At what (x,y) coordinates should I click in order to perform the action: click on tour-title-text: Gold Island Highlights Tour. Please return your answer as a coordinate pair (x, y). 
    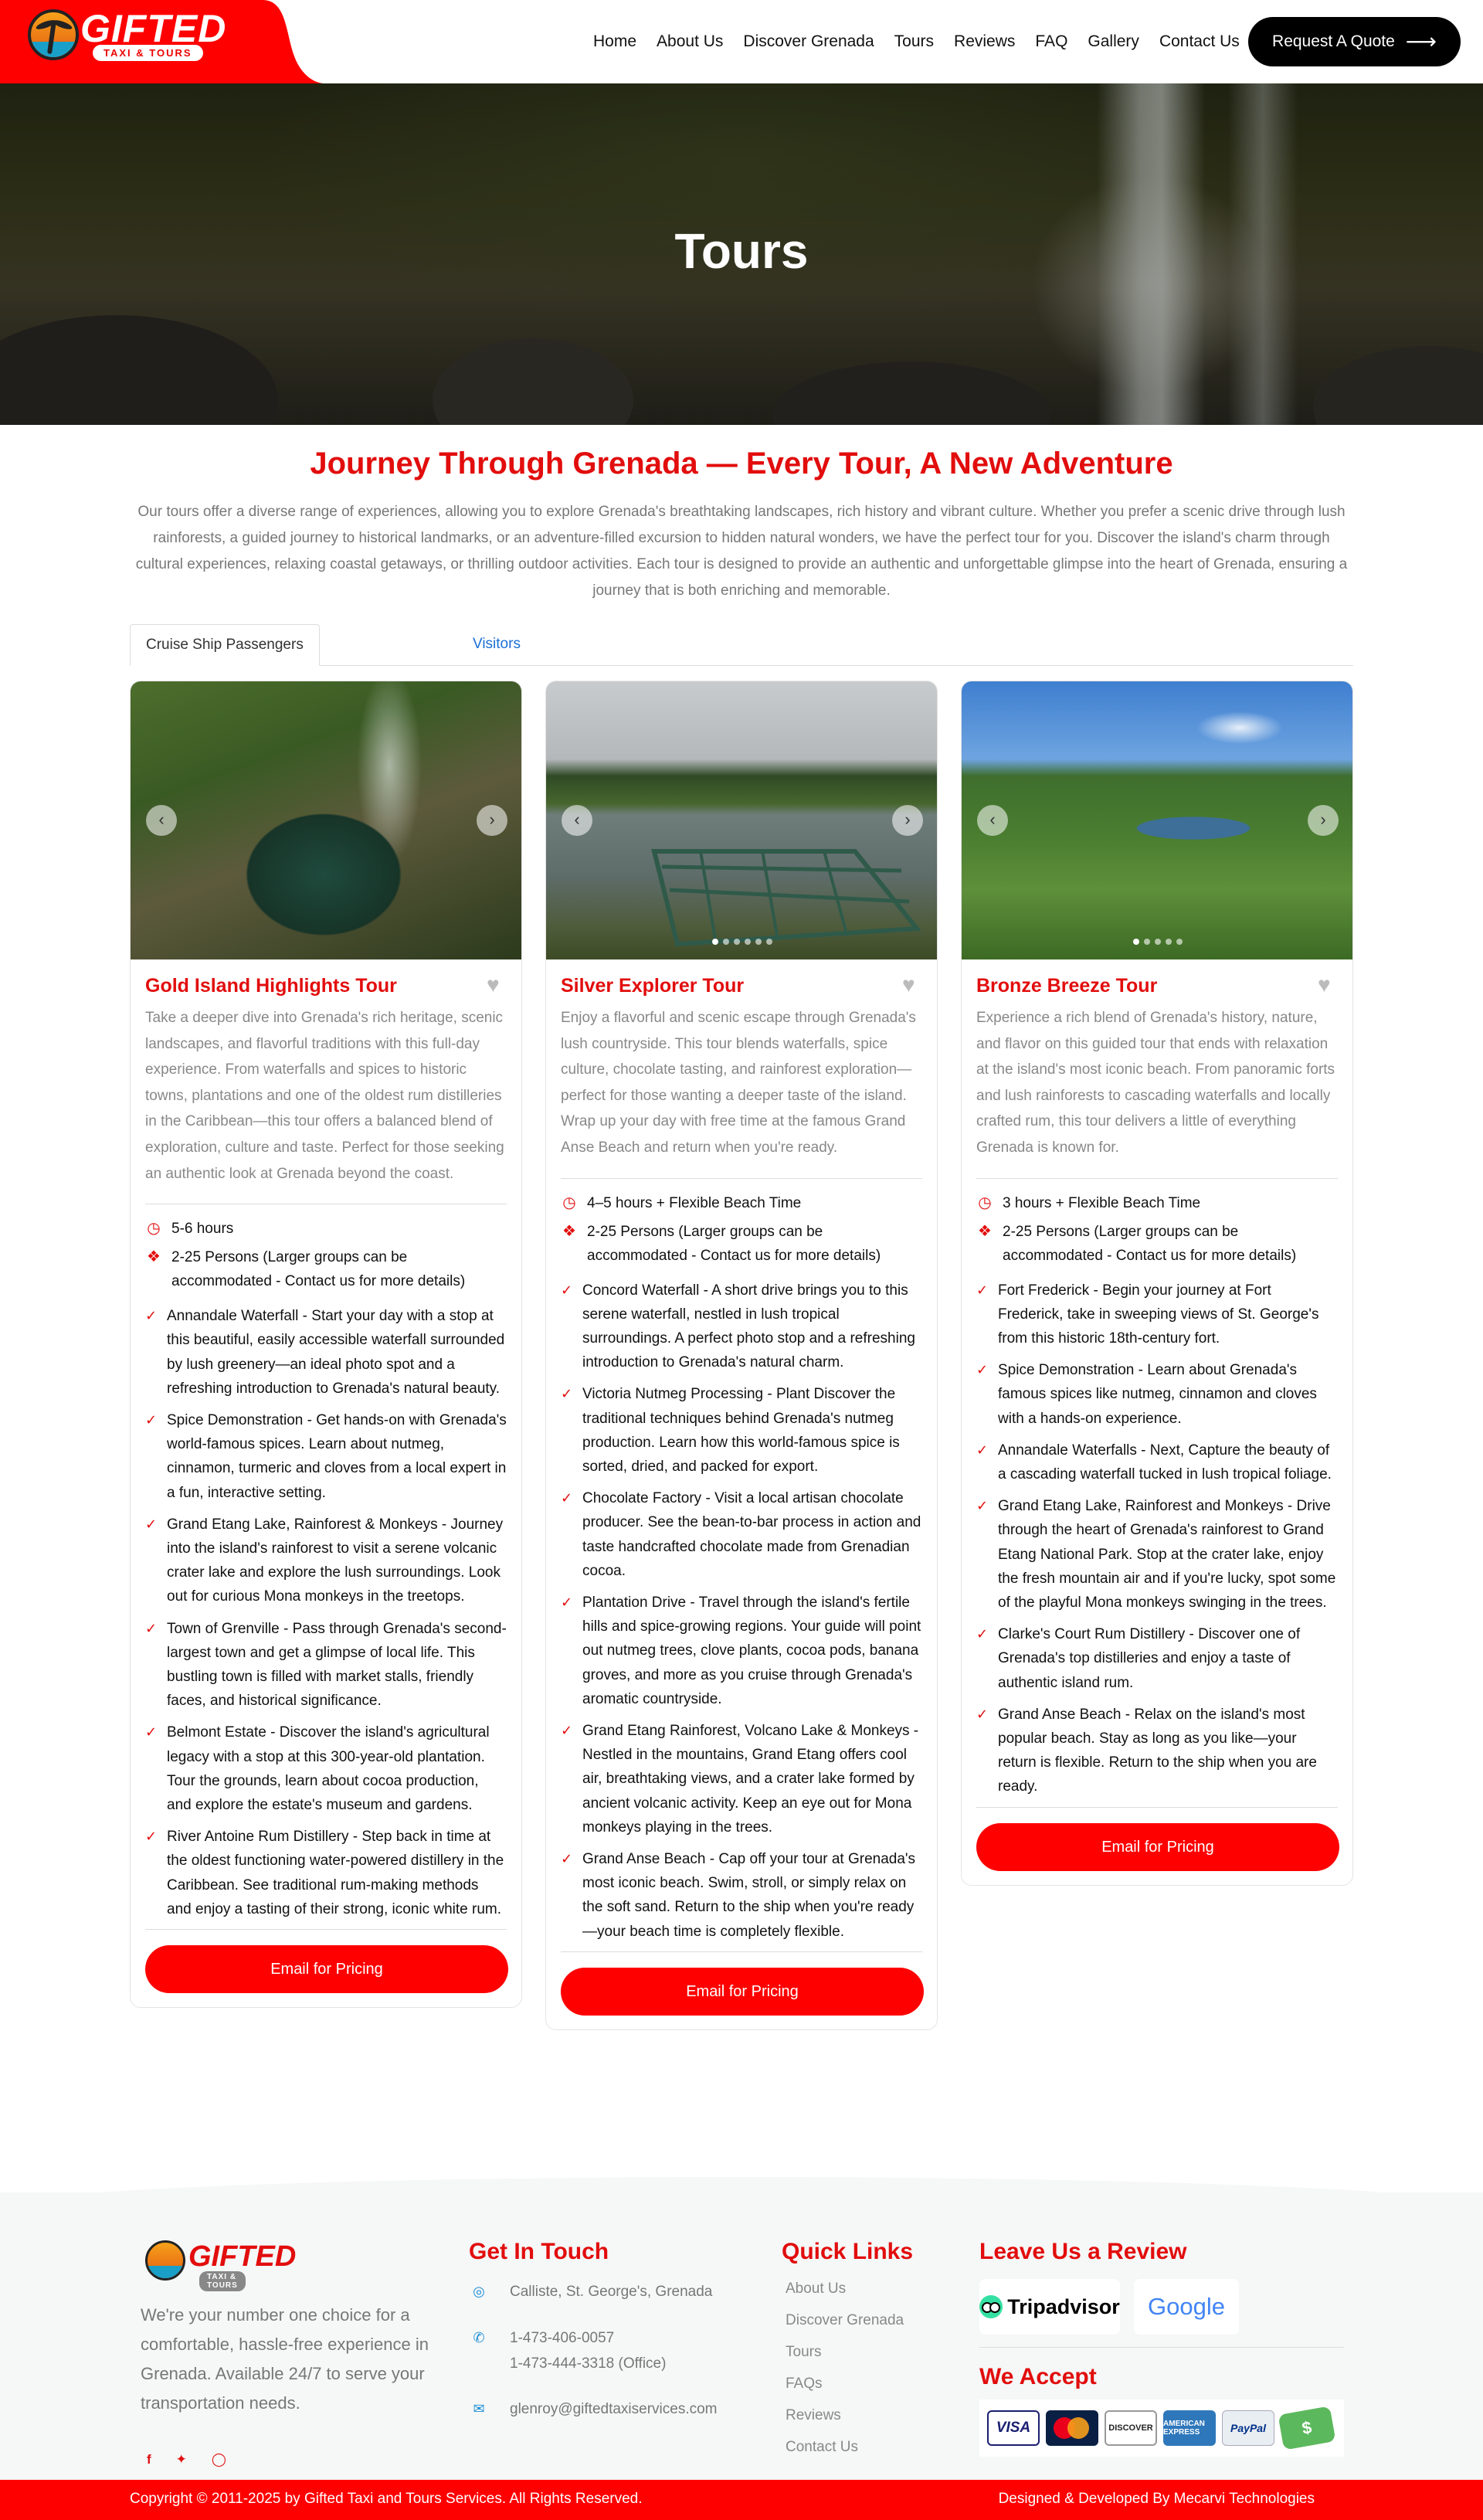
    Looking at the image, I should click on (271, 986).